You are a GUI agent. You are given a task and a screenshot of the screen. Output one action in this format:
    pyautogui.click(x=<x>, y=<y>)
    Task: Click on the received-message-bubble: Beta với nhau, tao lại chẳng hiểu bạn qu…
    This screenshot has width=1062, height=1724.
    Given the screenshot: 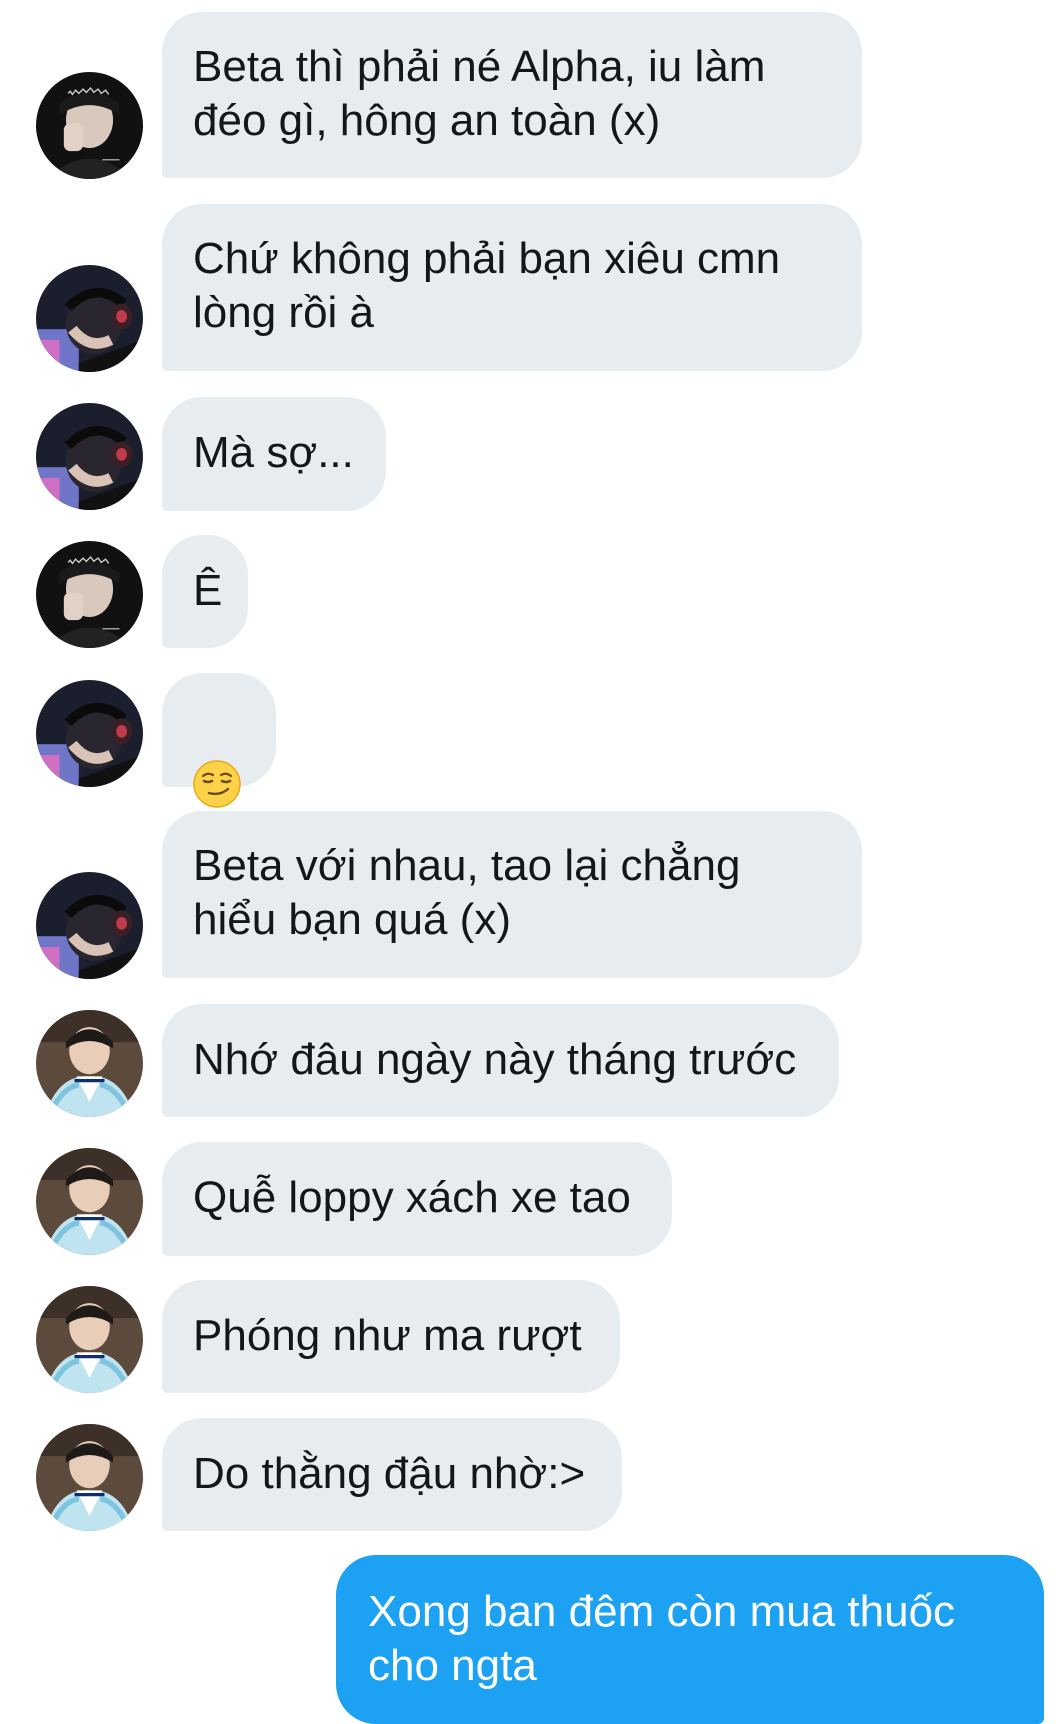 What is the action you would take?
    pyautogui.click(x=512, y=894)
    